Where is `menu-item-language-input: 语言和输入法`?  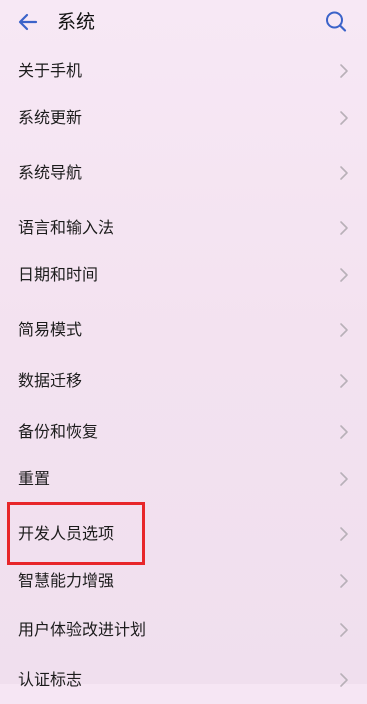 menu-item-language-input: 语言和输入法 is located at coordinates (183, 228).